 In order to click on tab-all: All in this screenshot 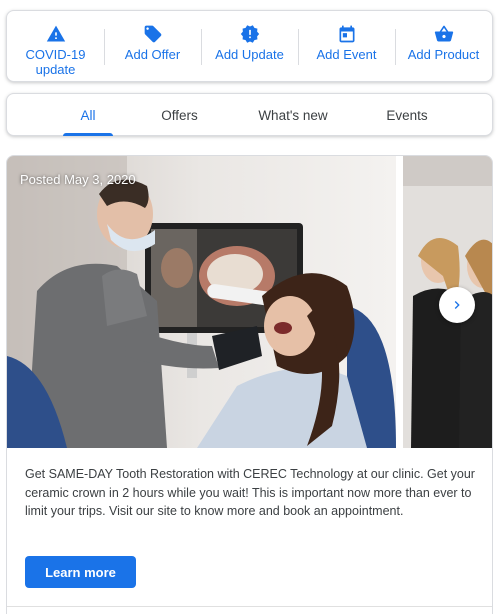, I will do `click(88, 115)`.